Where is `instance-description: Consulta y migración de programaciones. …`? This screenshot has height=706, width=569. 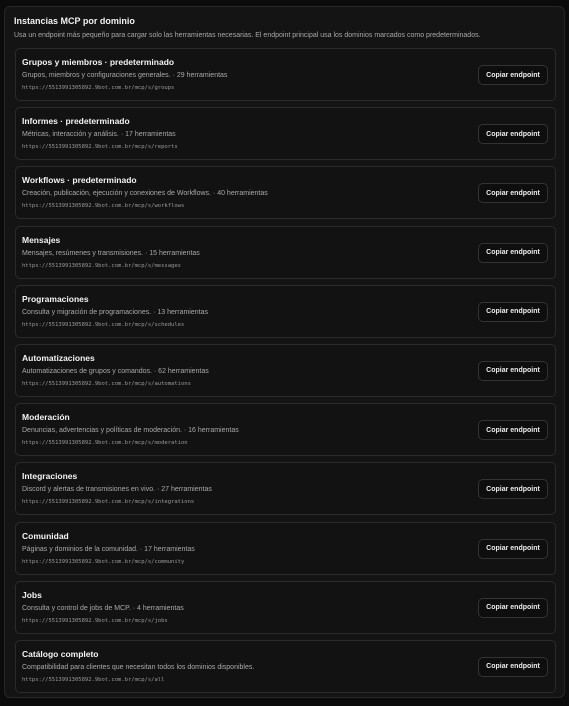
instance-description: Consulta y migración de programaciones. … is located at coordinates (115, 312).